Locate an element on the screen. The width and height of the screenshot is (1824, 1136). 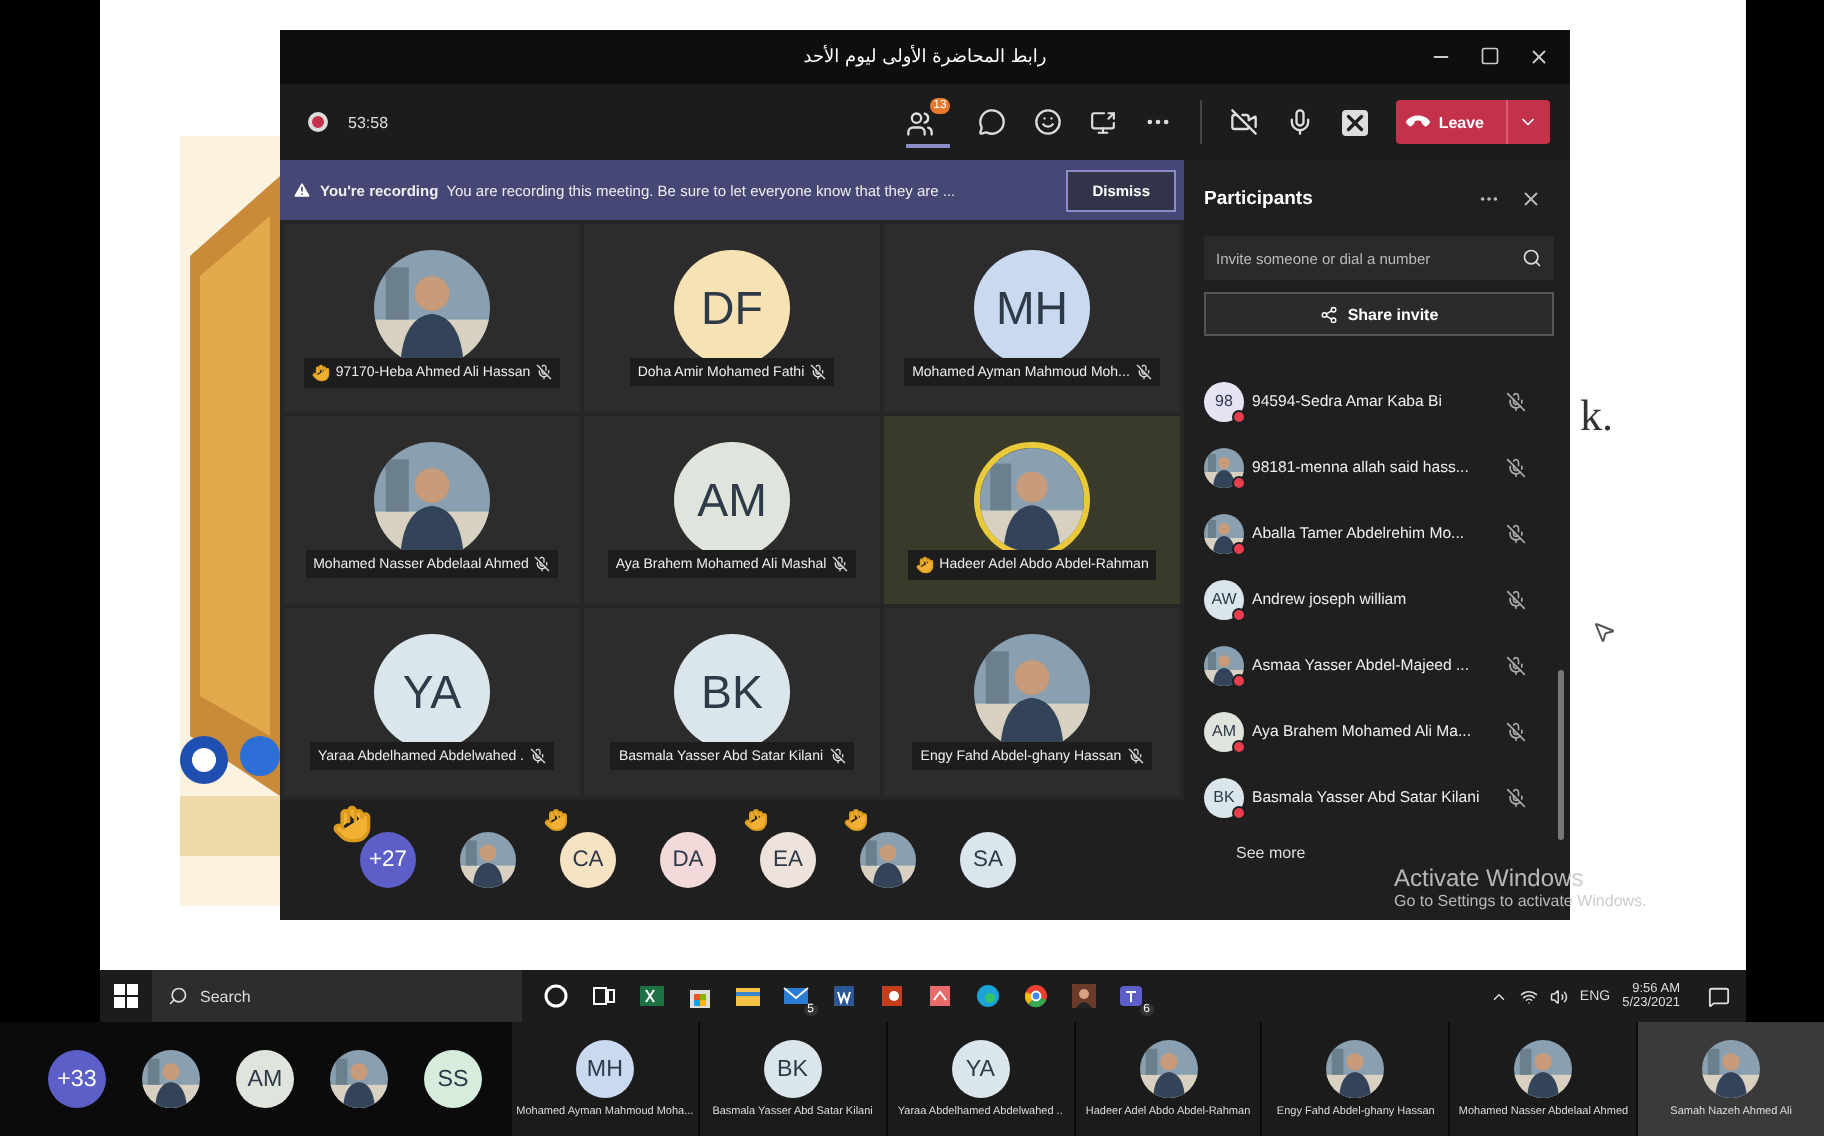
avatar-initials: EA is located at coordinates (788, 860).